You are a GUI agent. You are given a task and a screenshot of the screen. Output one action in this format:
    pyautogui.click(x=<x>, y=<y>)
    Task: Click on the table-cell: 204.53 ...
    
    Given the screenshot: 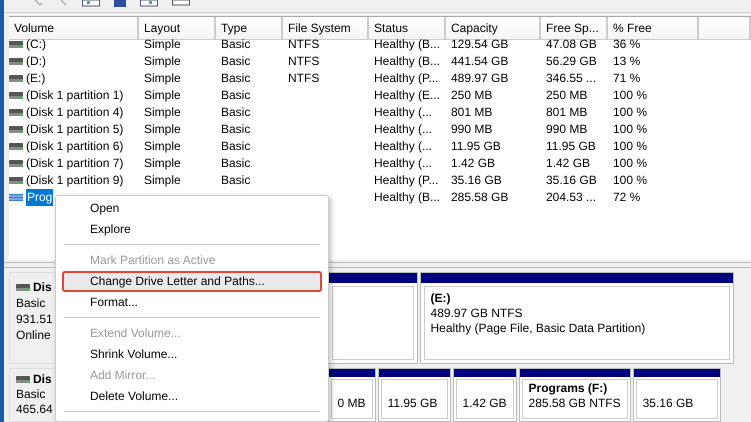 What is the action you would take?
    pyautogui.click(x=571, y=197)
    